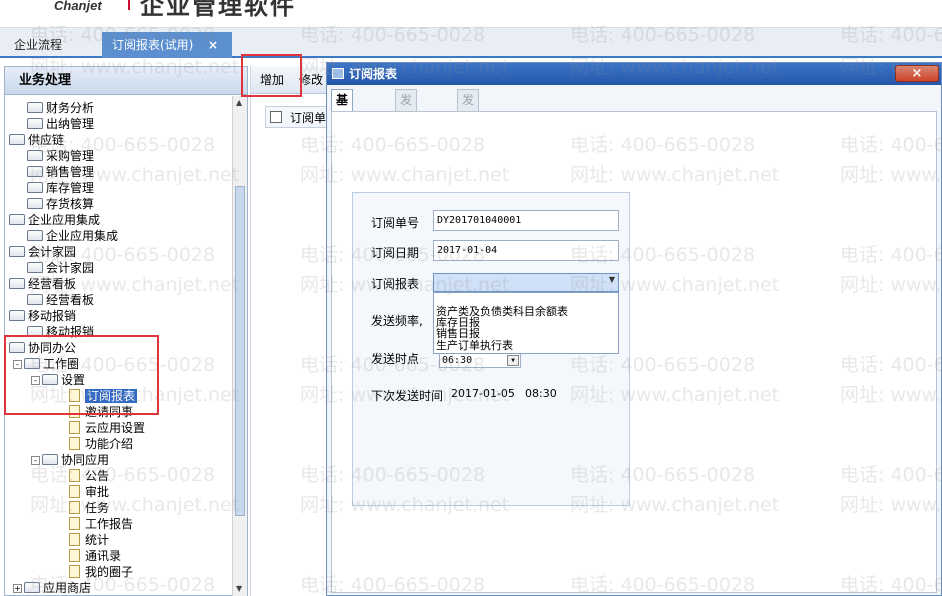 Image resolution: width=942 pixels, height=596 pixels. I want to click on tree-node: 通讯录, so click(95, 556).